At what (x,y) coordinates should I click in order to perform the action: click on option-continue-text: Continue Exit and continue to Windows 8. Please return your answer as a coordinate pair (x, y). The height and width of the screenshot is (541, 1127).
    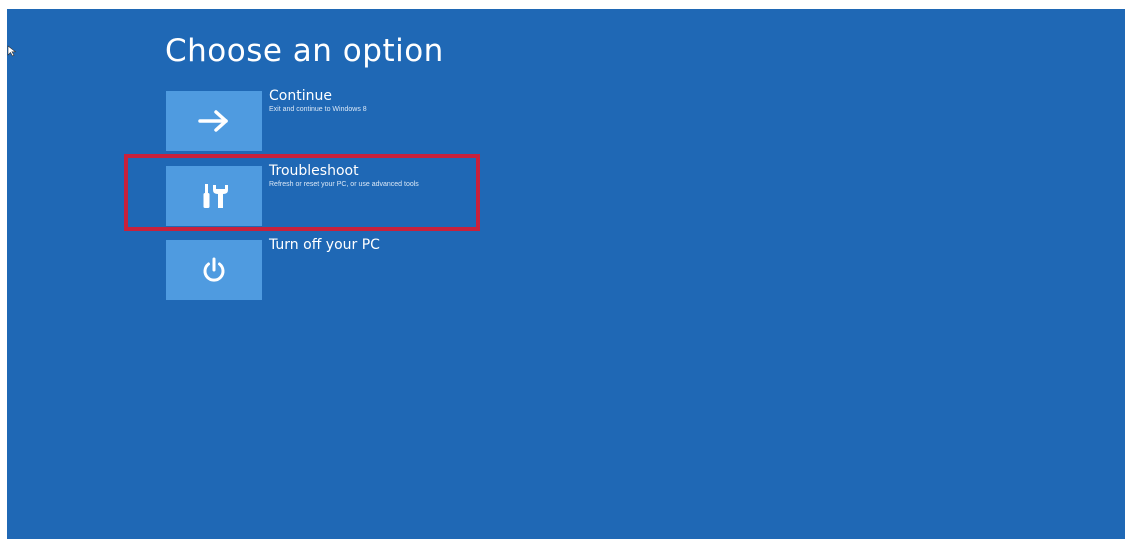
    Looking at the image, I should click on (364, 101).